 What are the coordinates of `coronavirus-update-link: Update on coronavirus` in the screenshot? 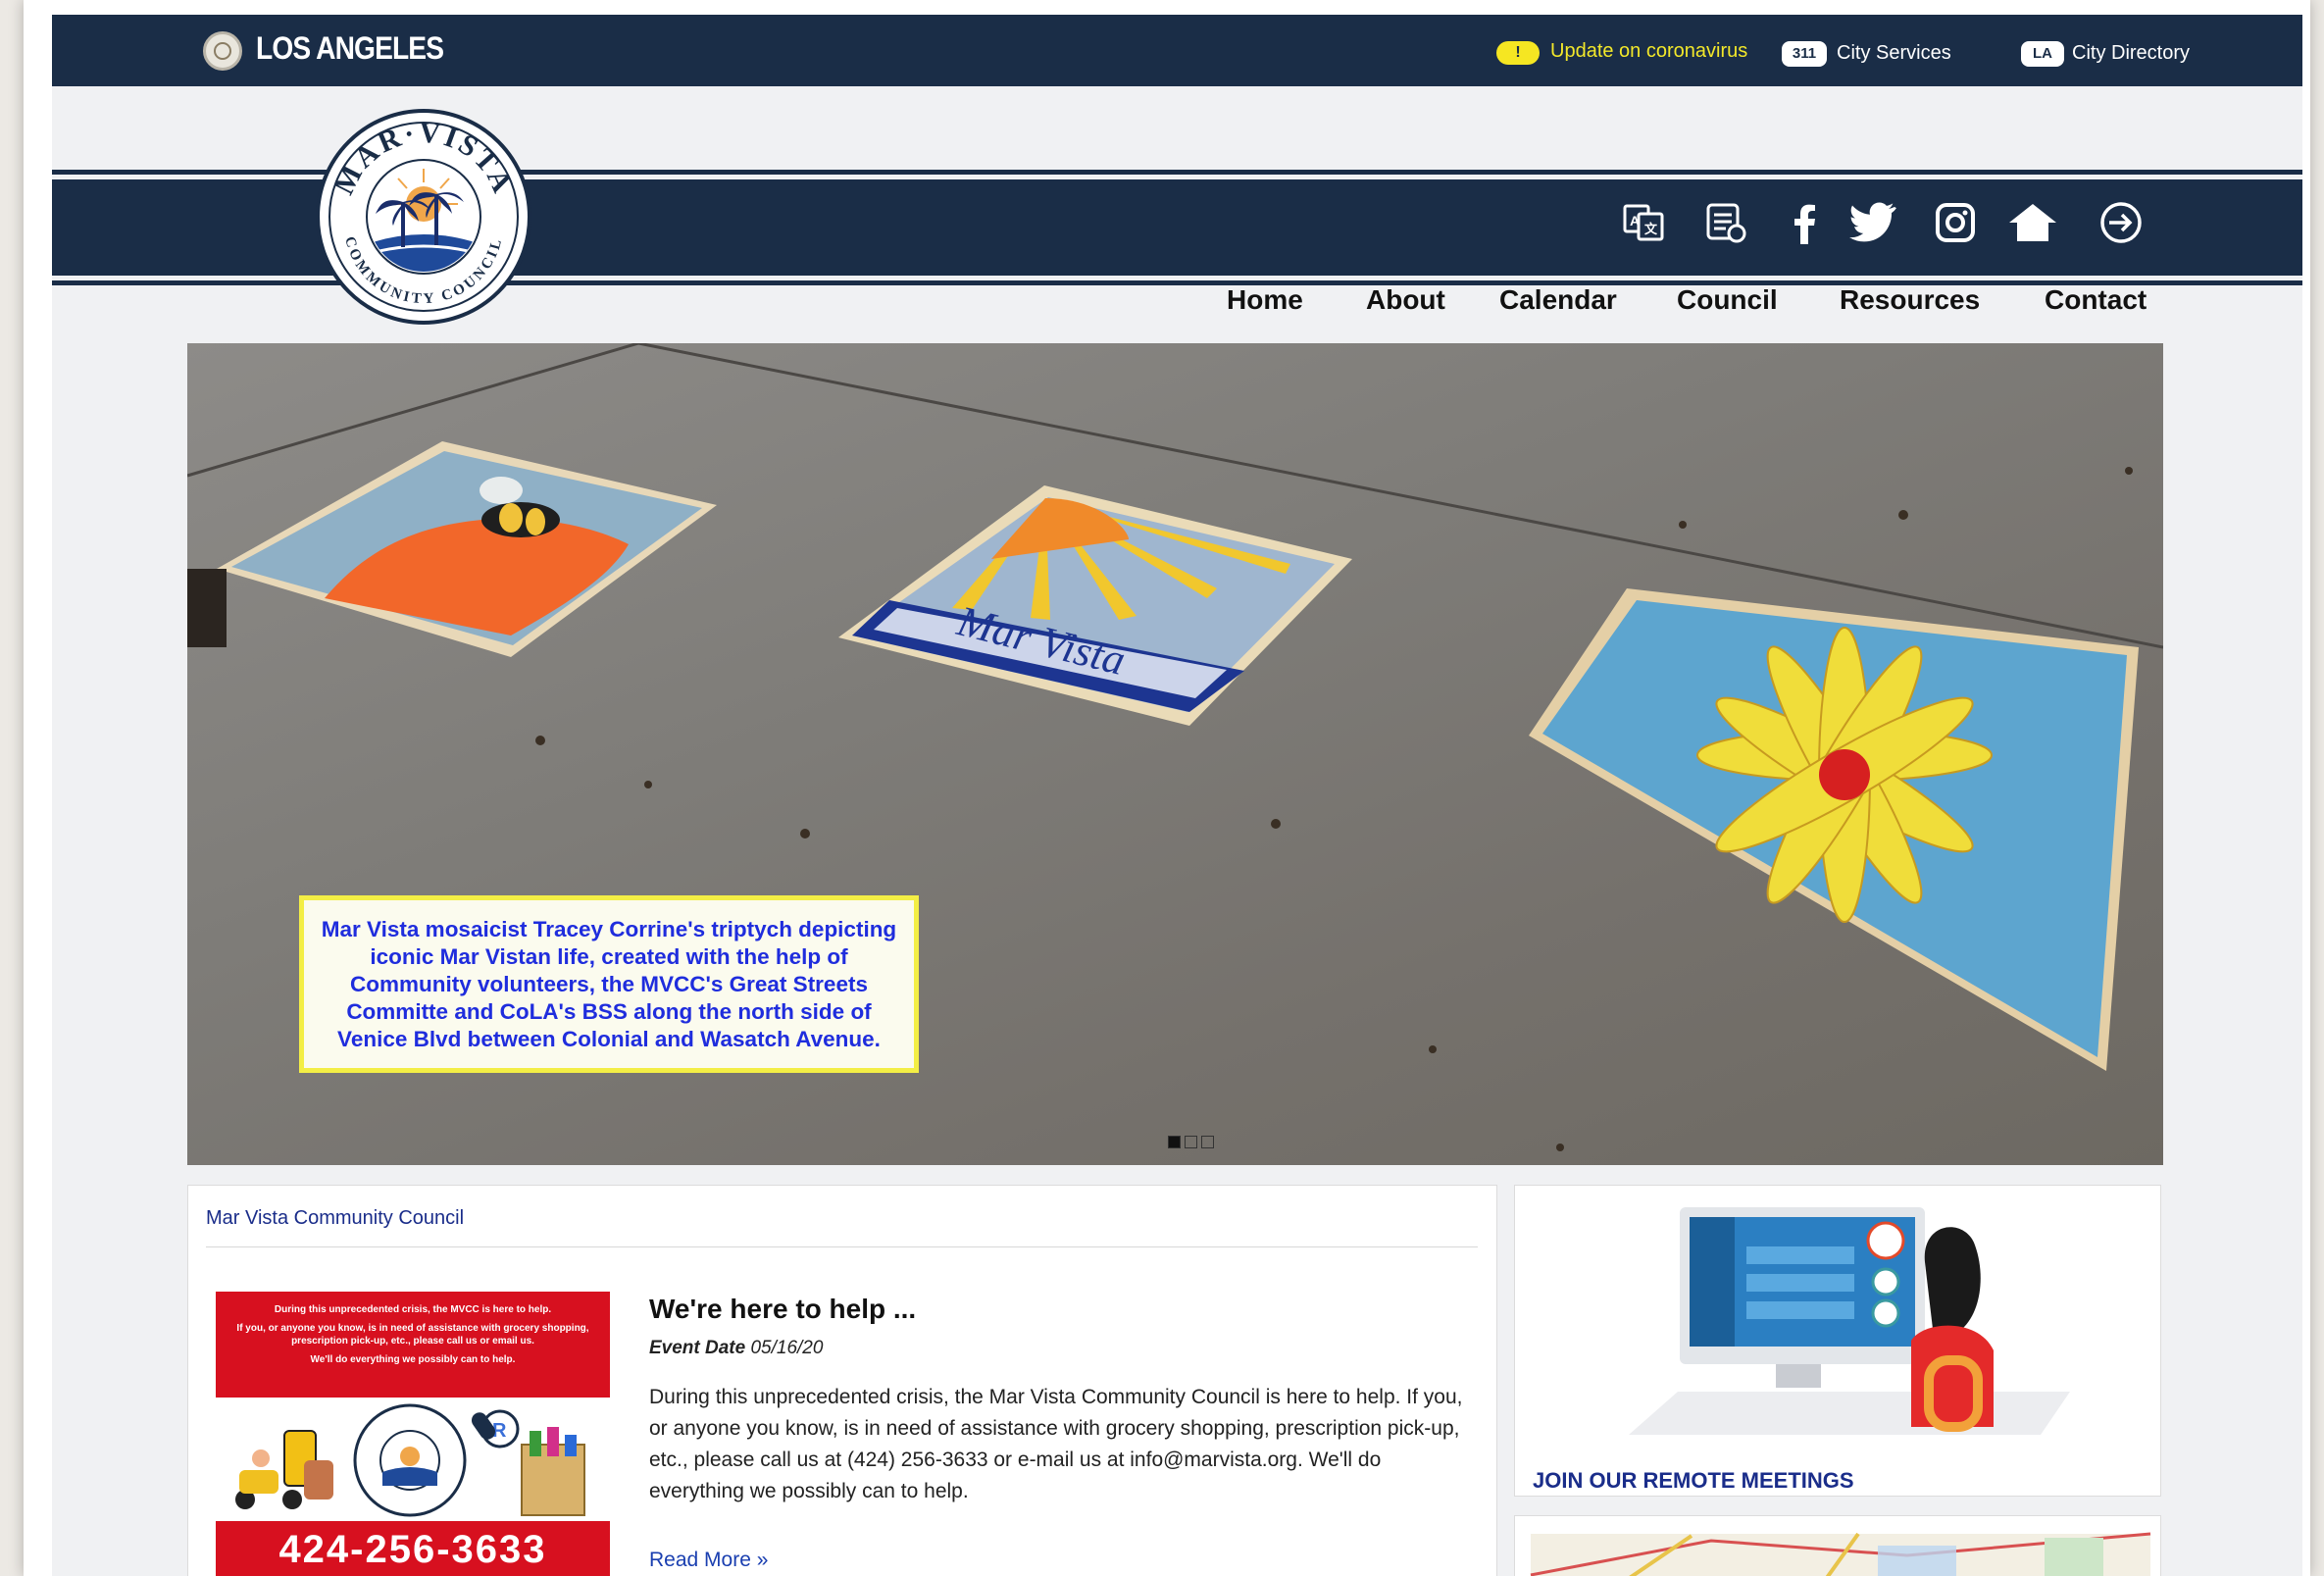 It's located at (1649, 51).